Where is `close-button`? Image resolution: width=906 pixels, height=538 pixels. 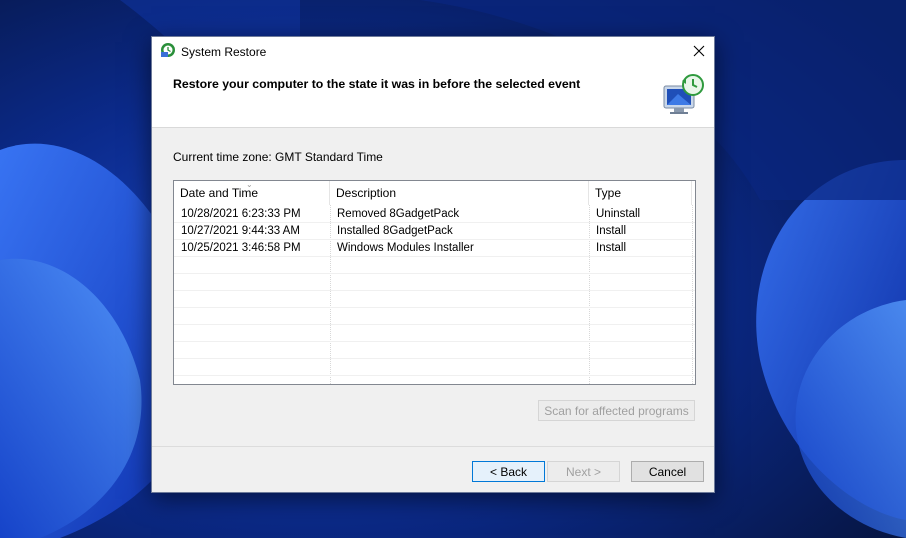 close-button is located at coordinates (699, 51).